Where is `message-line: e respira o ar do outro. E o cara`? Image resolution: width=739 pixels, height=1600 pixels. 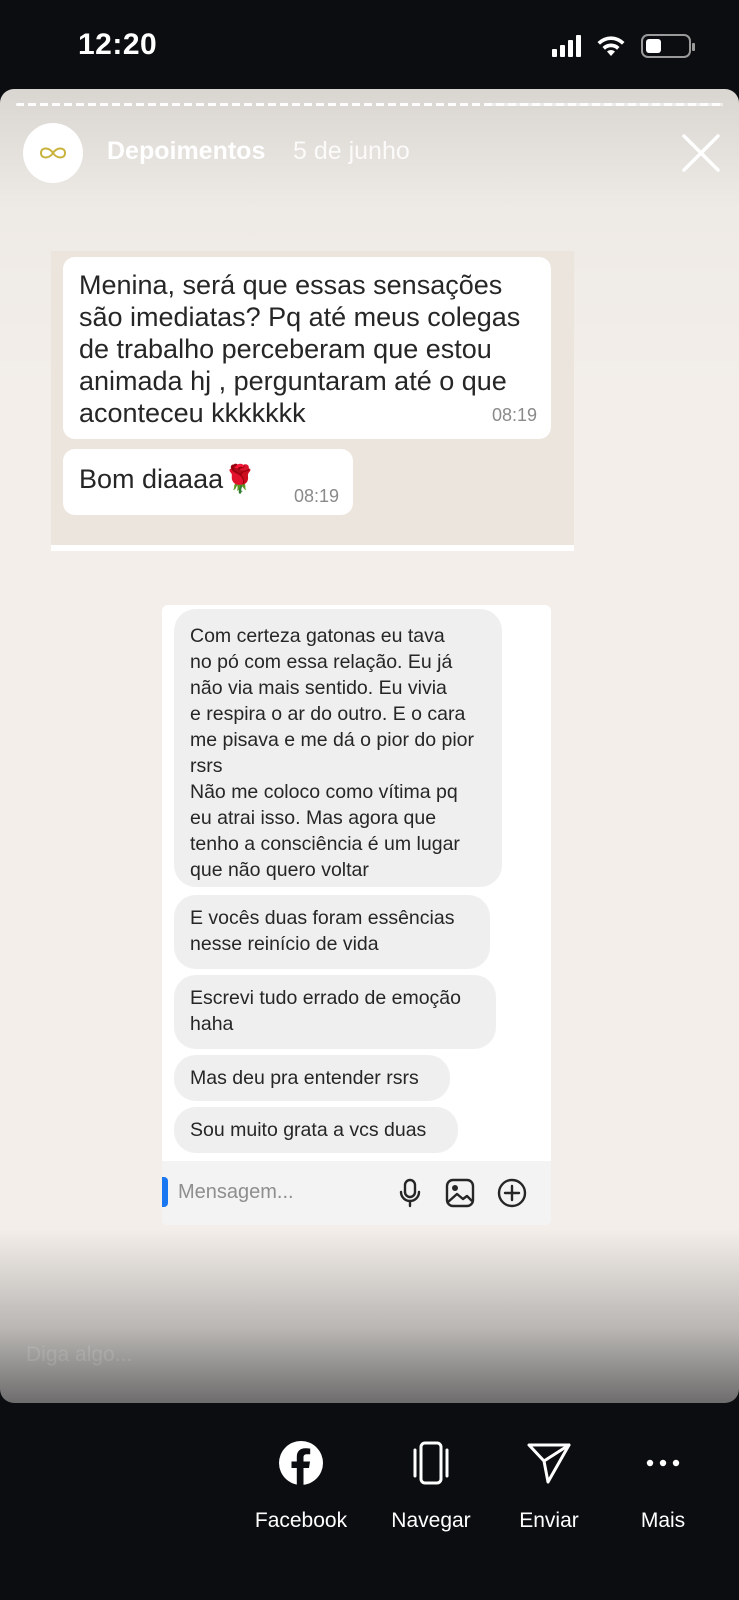
message-line: e respira o ar do outro. E o cara is located at coordinates (328, 714).